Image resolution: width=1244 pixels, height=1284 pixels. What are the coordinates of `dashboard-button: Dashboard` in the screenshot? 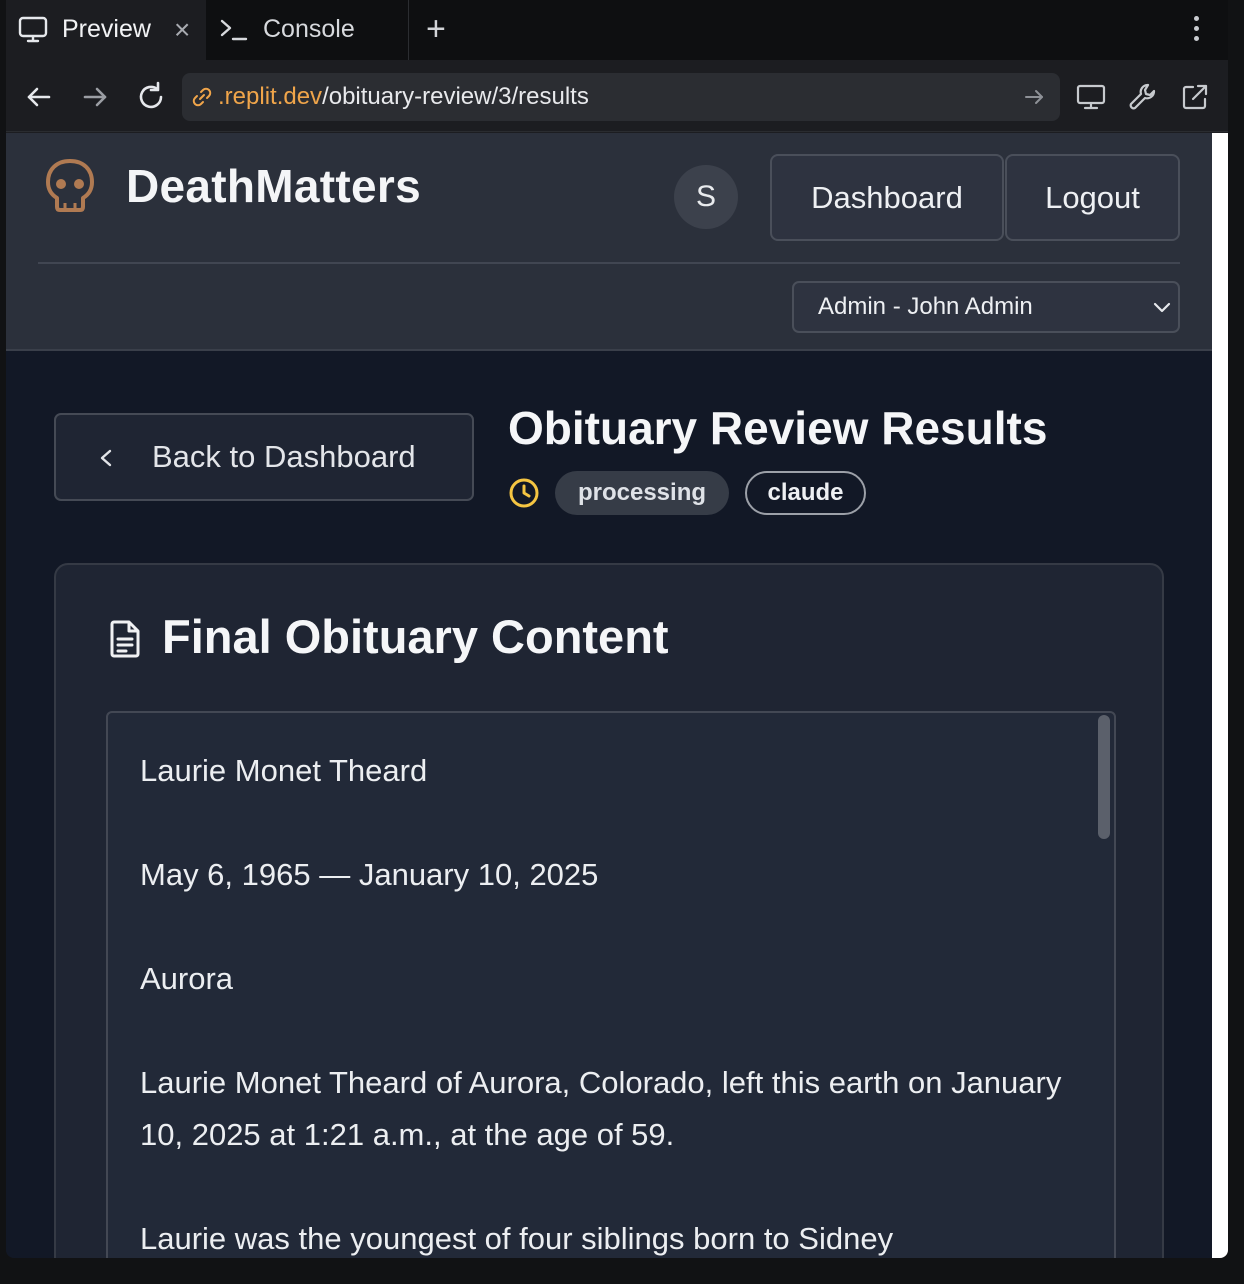 It's located at (887, 197).